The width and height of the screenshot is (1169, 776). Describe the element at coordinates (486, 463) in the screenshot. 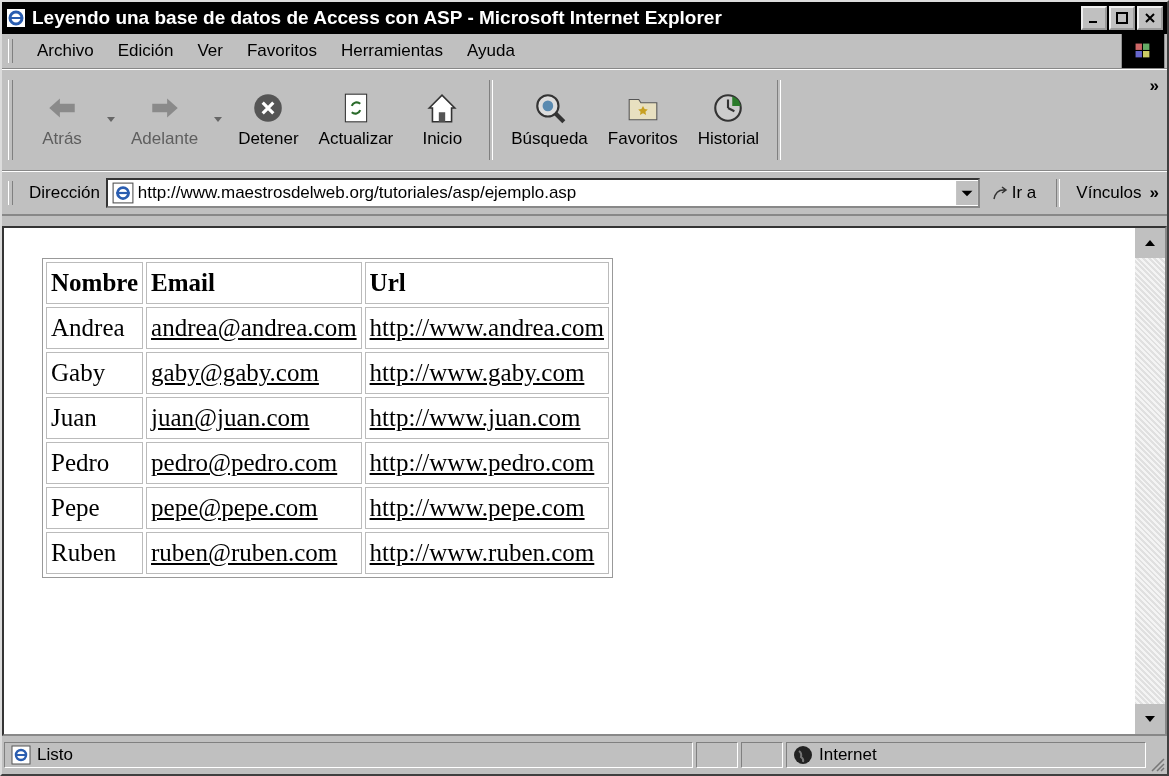

I see `link-cell: http://www.pedro.com` at that location.